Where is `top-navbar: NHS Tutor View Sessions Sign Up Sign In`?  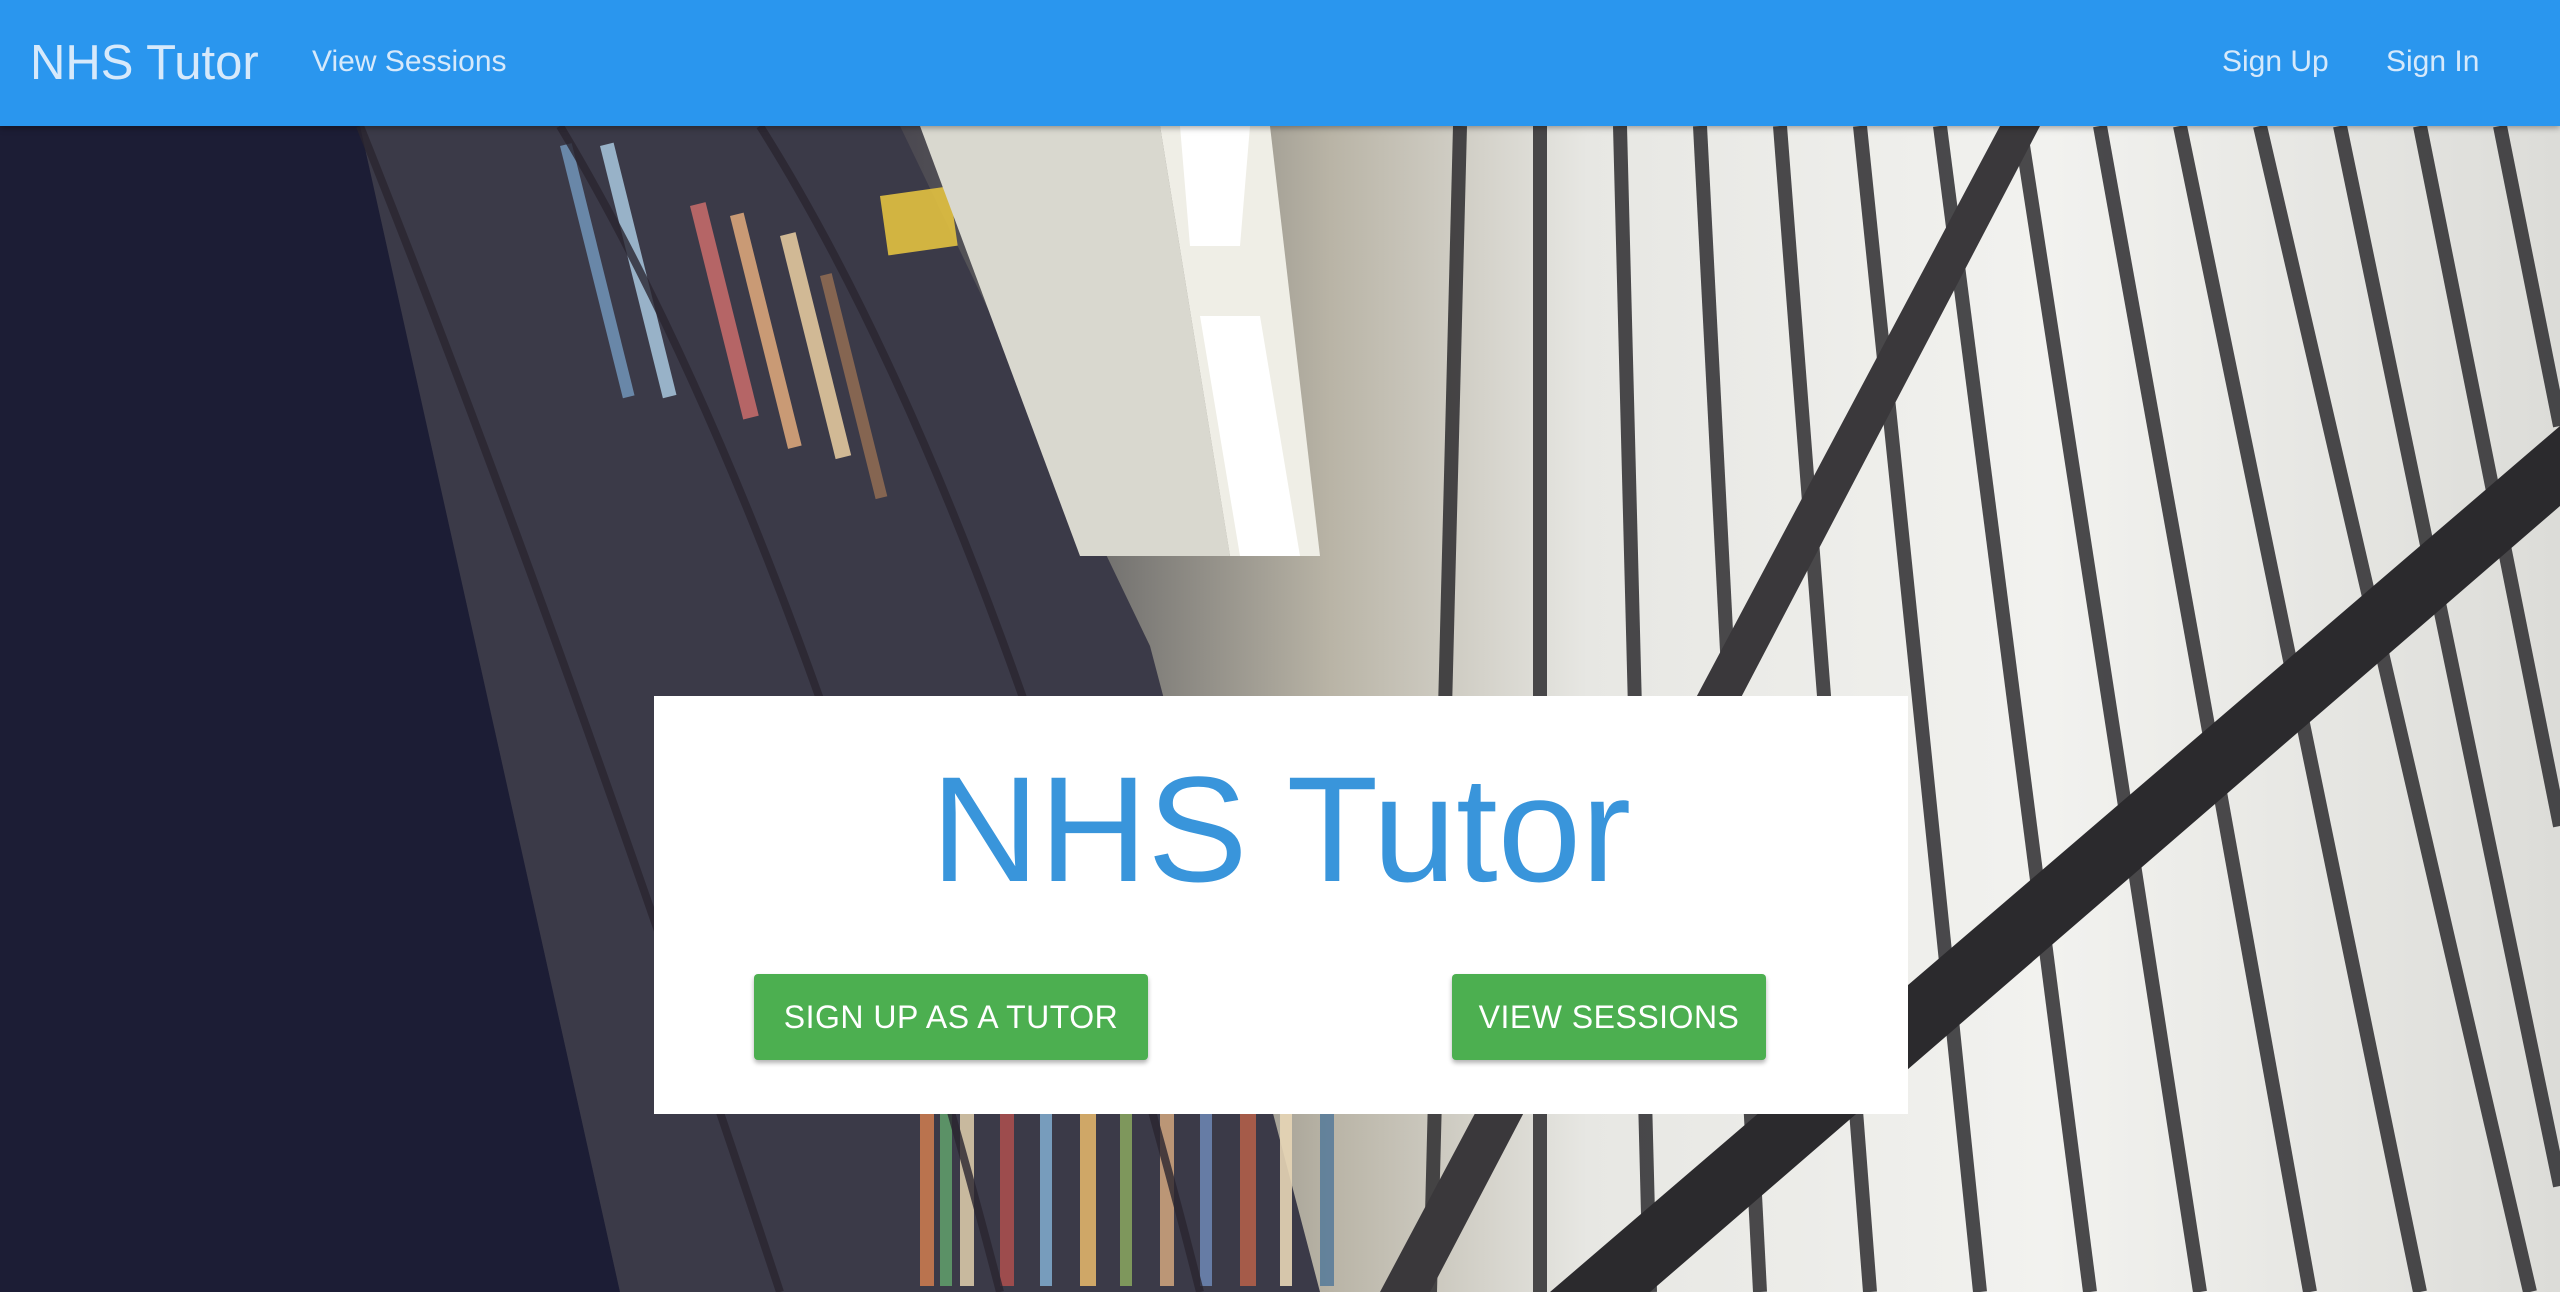 top-navbar: NHS Tutor View Sessions Sign Up Sign In is located at coordinates (1280, 63).